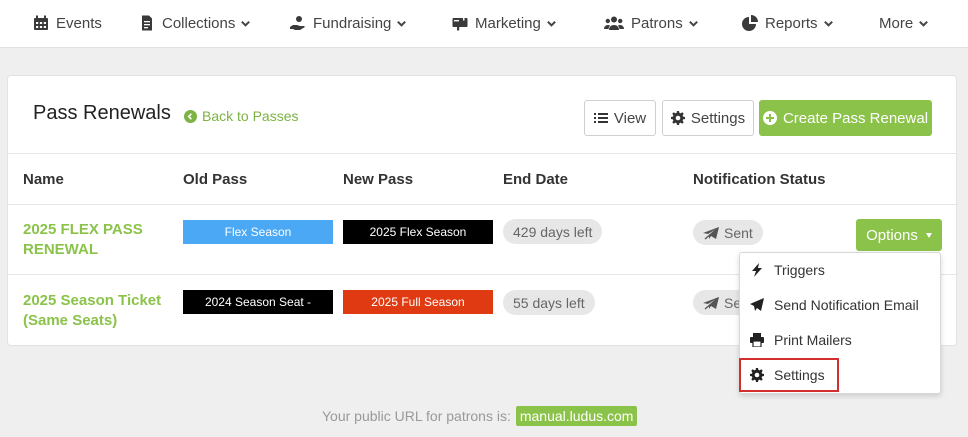 This screenshot has height=437, width=968. What do you see at coordinates (199, 23) in the screenshot?
I see `nav-collections-label: Collections` at bounding box center [199, 23].